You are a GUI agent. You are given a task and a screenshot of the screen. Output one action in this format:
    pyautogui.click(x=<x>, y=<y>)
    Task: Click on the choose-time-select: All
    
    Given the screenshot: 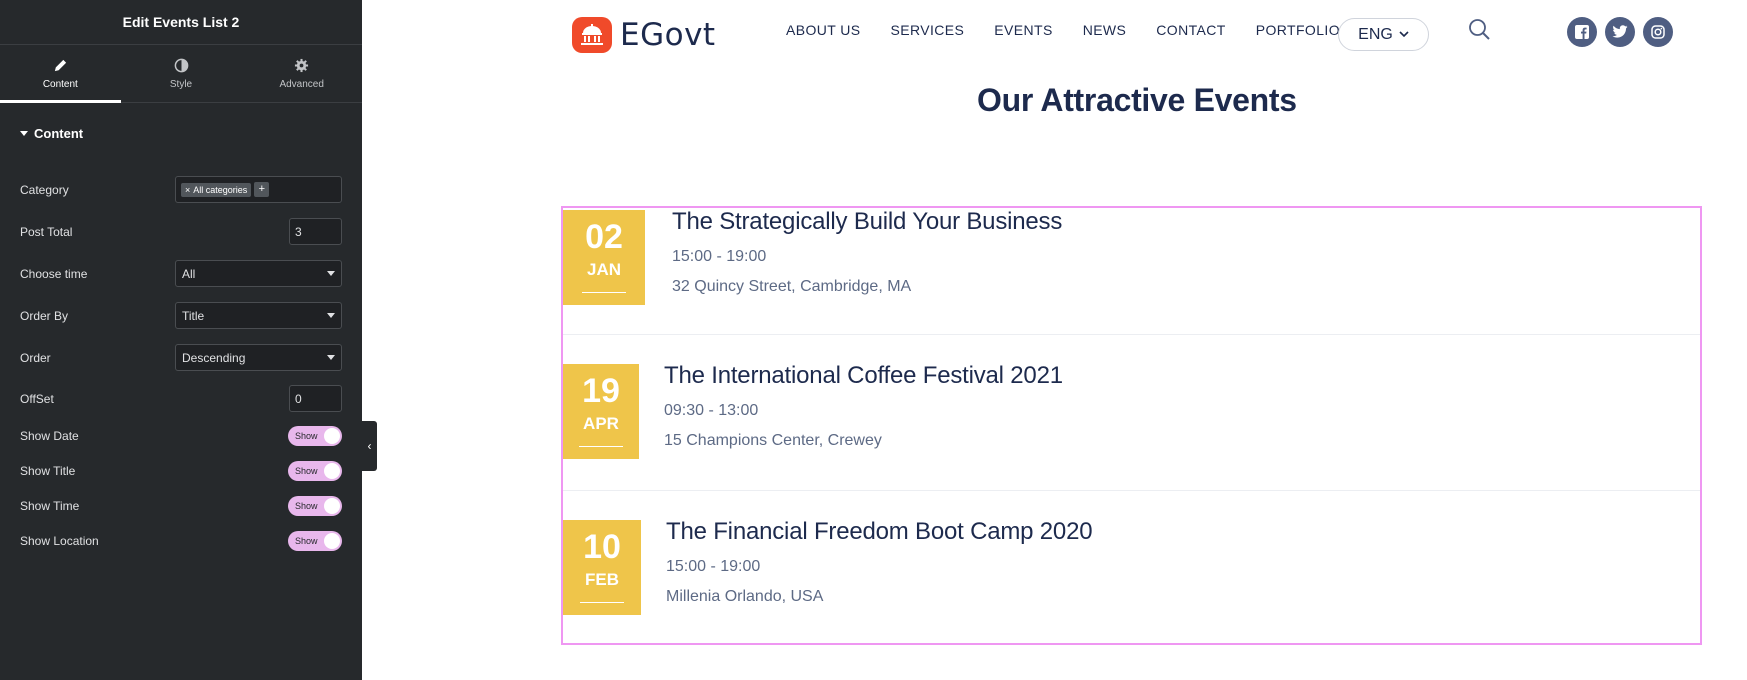 What is the action you would take?
    pyautogui.click(x=258, y=273)
    